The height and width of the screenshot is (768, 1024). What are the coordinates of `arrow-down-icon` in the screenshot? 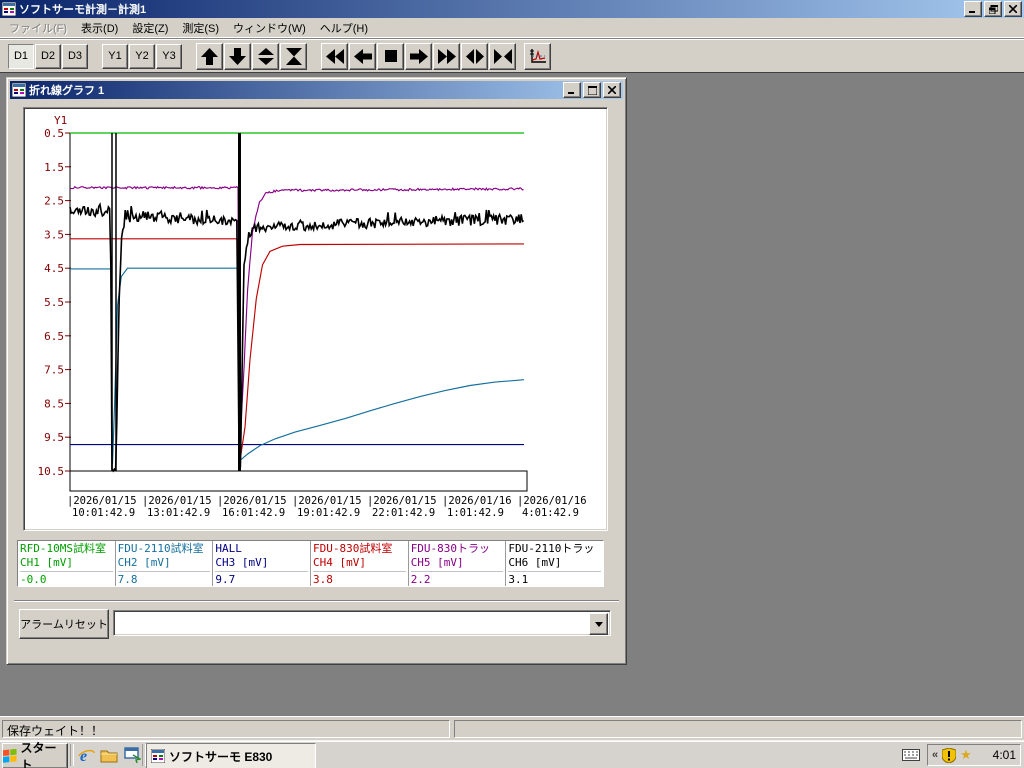 It's located at (237, 56).